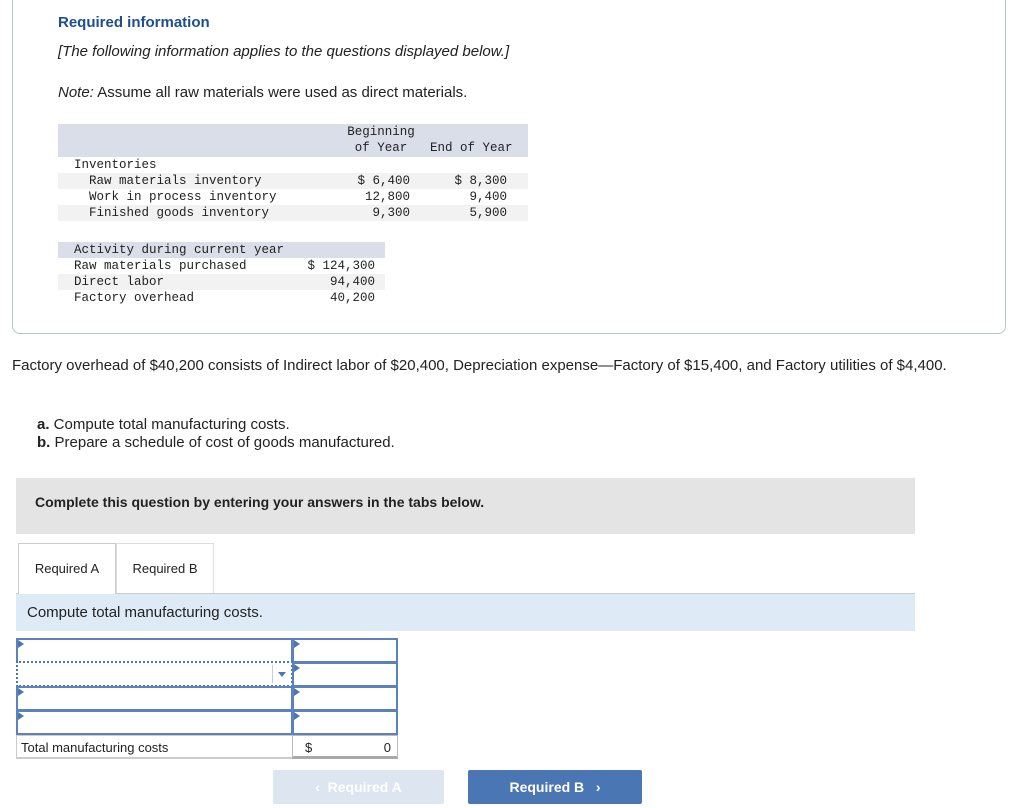 This screenshot has width=1024, height=808. Describe the element at coordinates (592, 787) in the screenshot. I see `chevron-right-icon: ›` at that location.